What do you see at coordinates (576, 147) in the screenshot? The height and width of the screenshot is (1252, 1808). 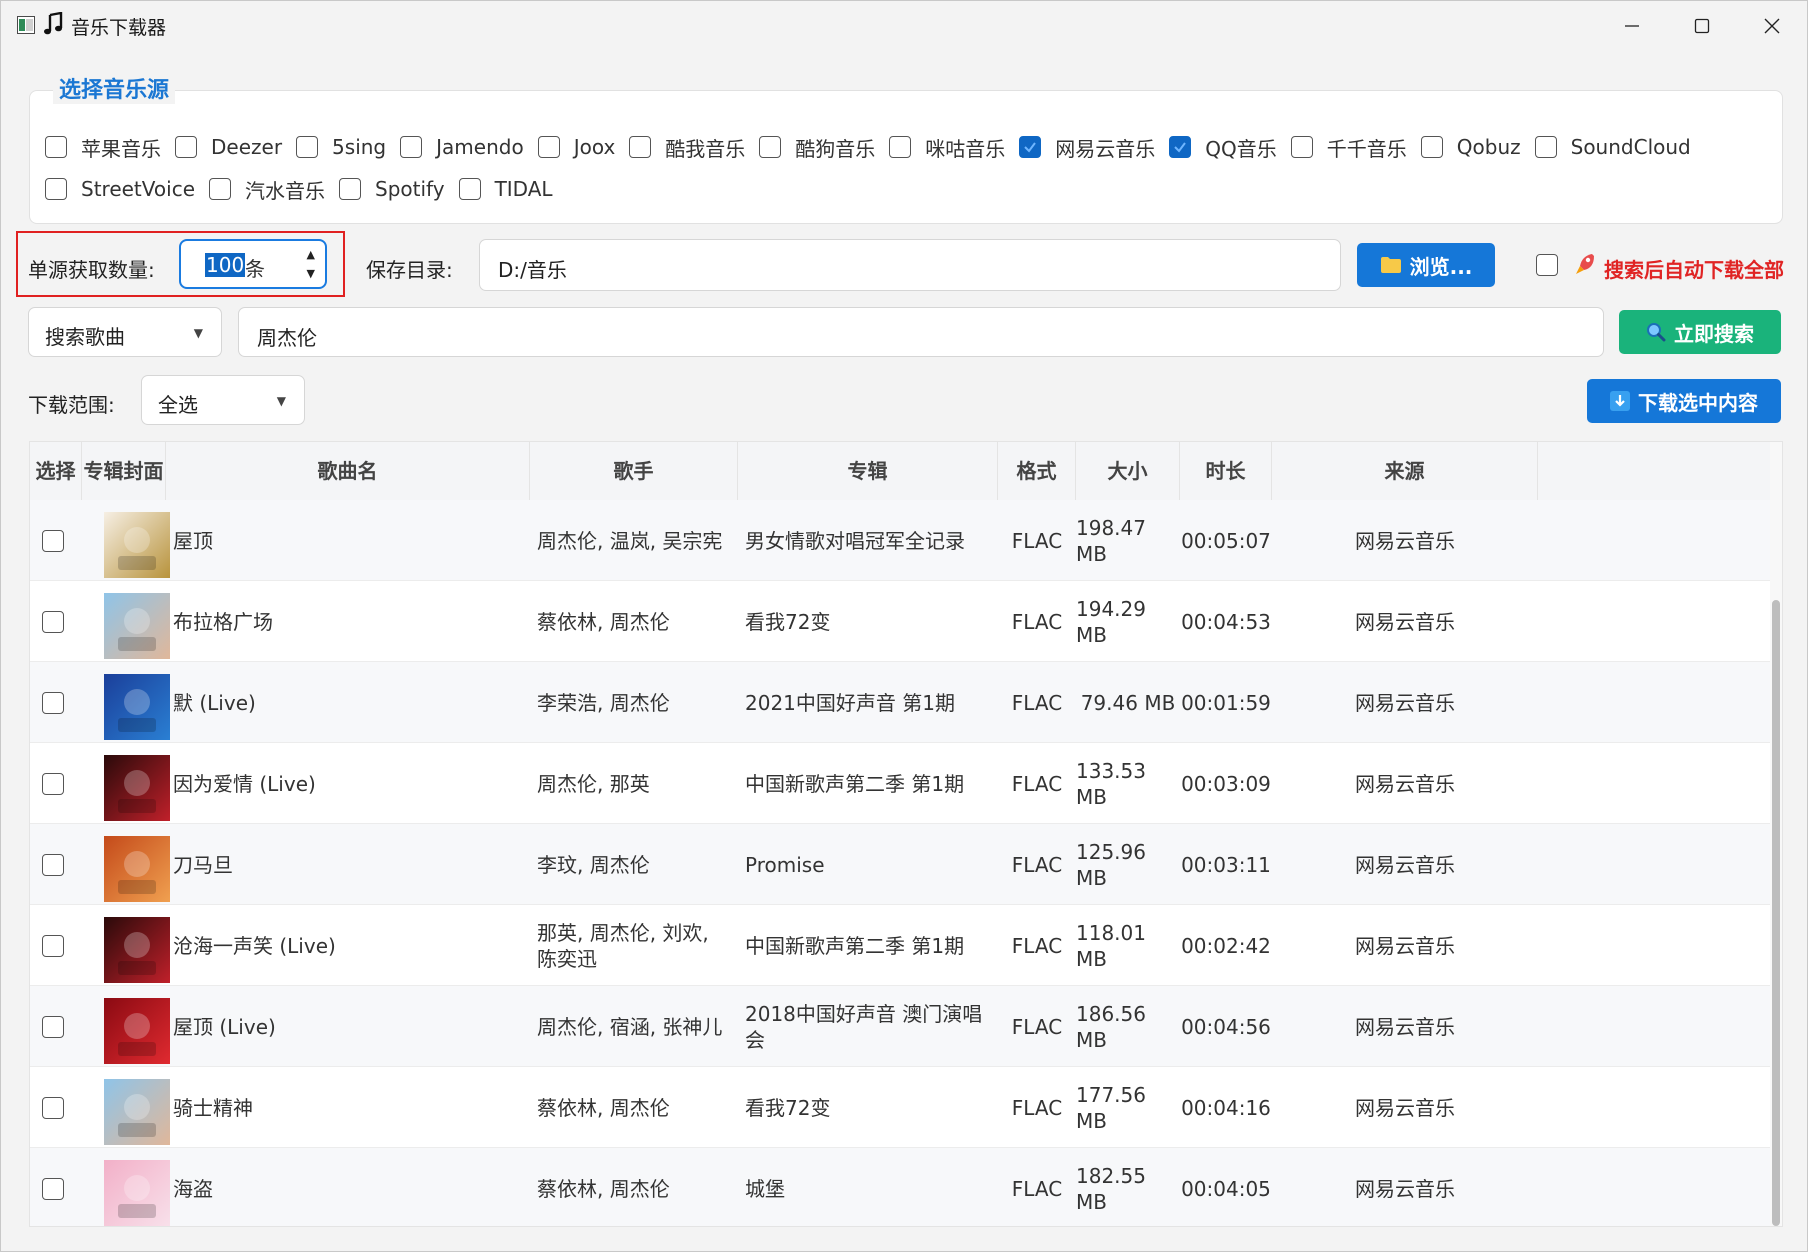 I see `source-option: Joox` at bounding box center [576, 147].